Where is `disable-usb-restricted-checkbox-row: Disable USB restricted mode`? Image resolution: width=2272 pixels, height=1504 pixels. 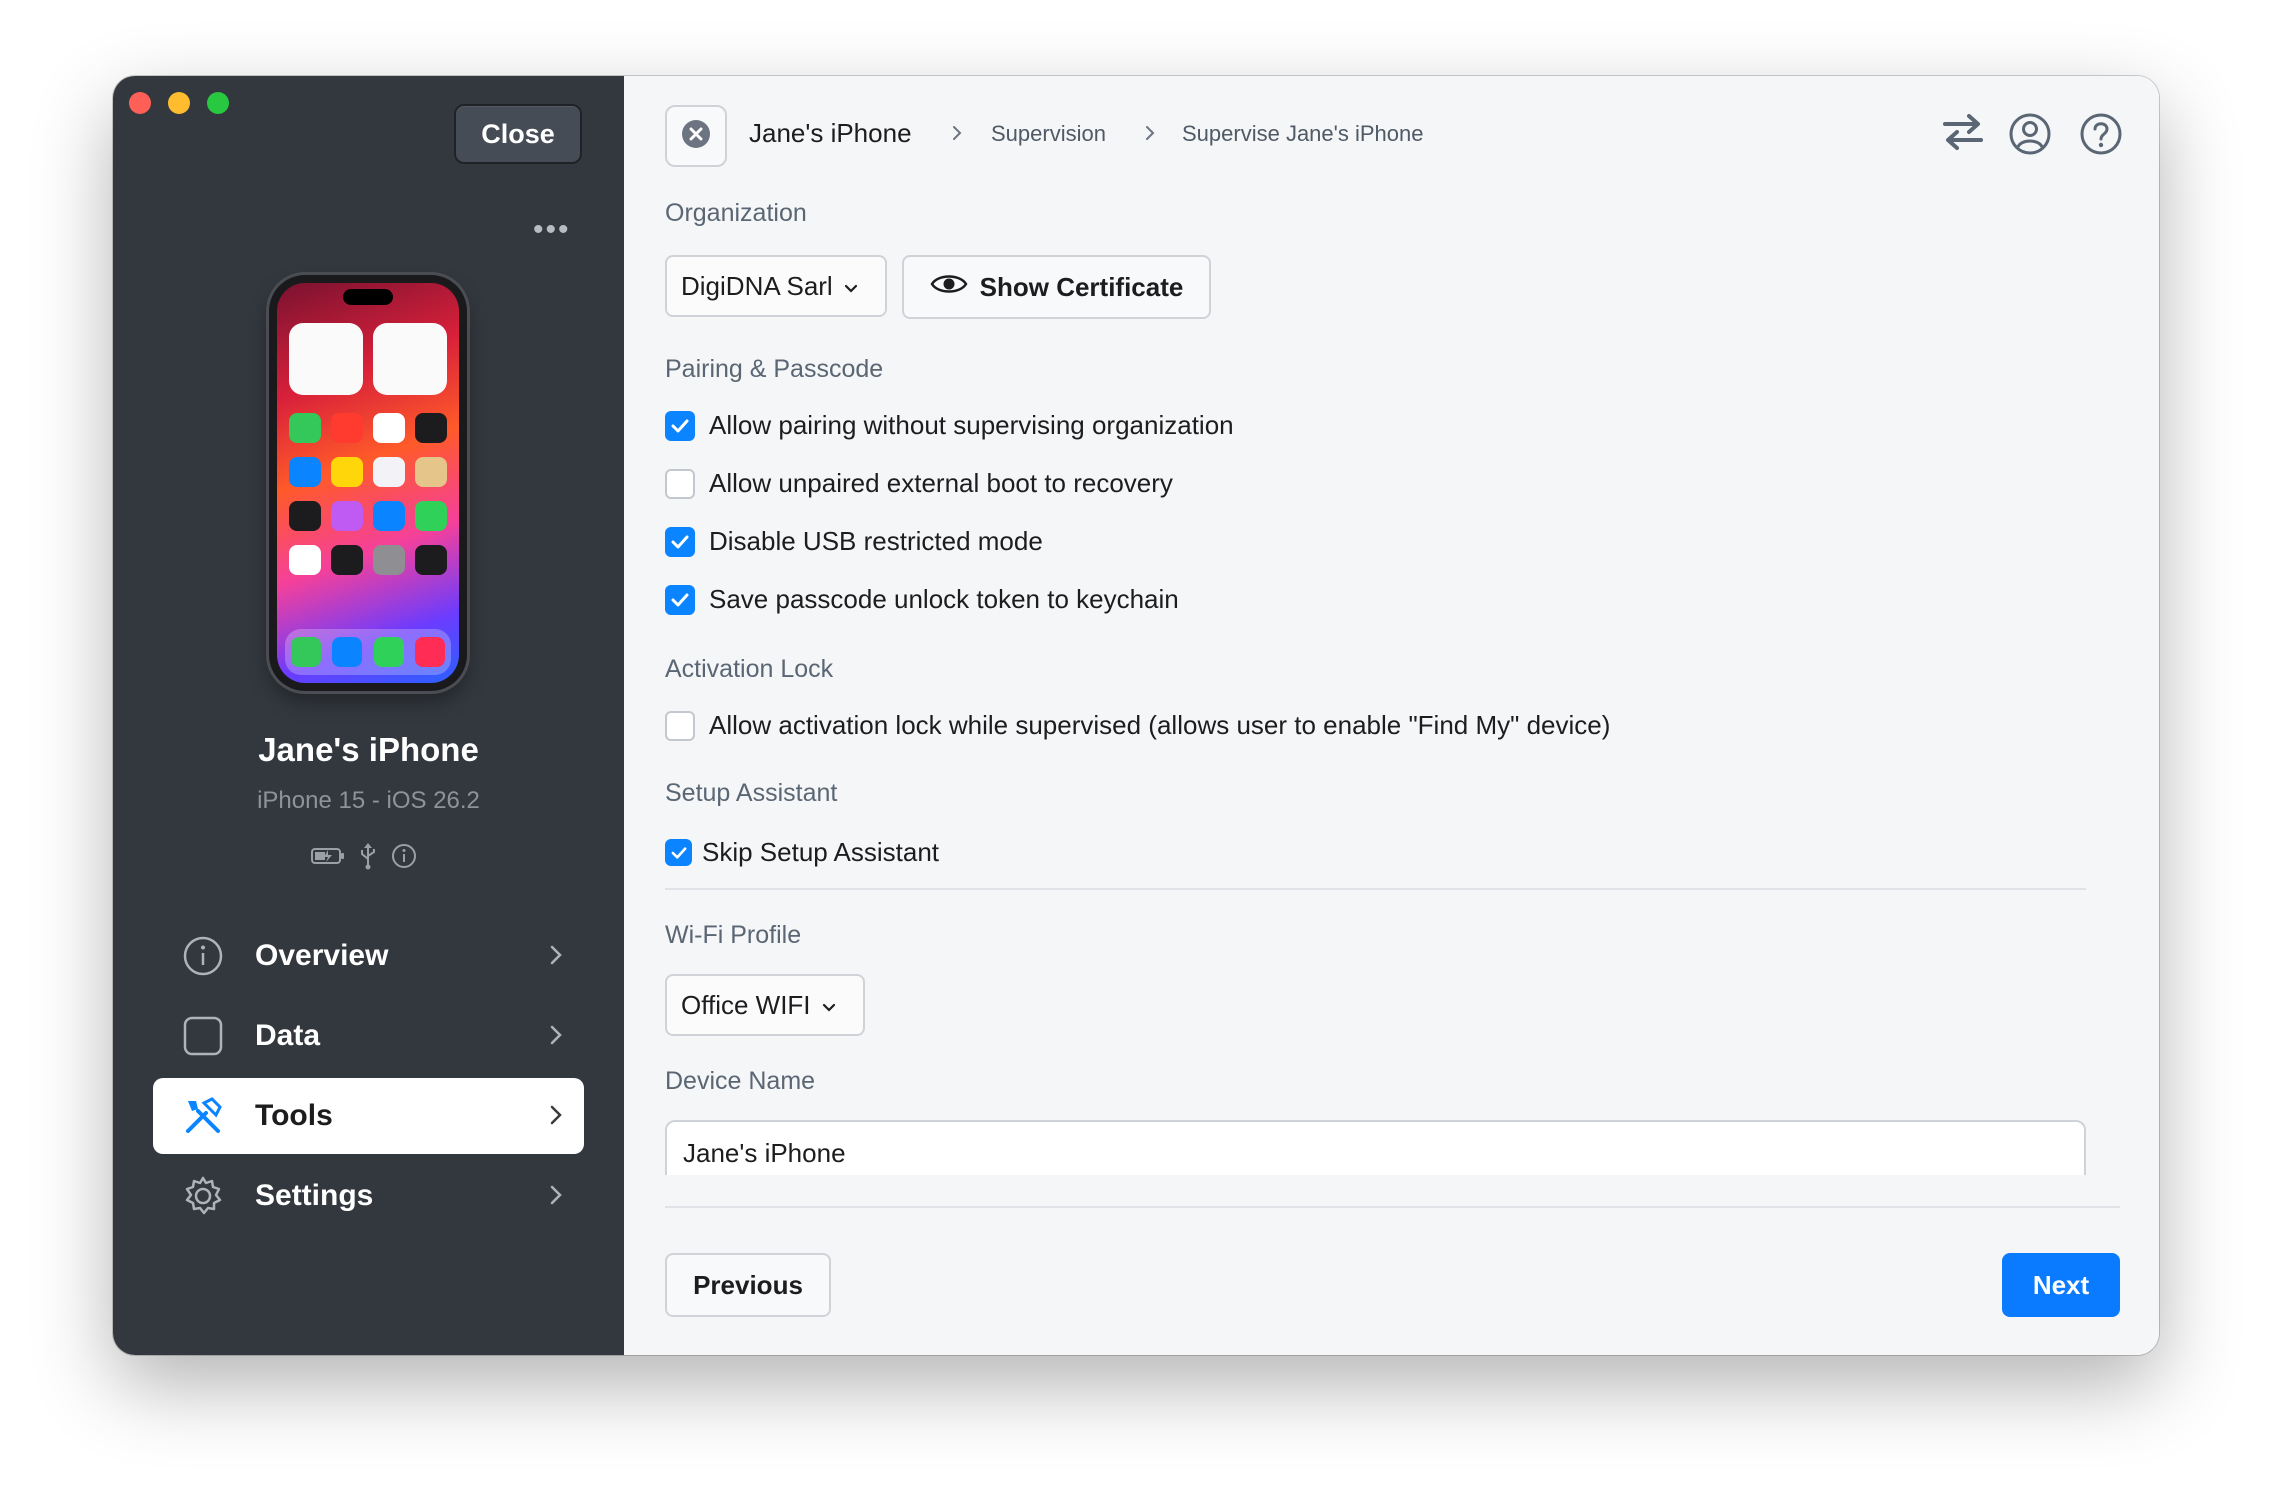
disable-usb-restricted-checkbox-row: Disable USB restricted mode is located at coordinates (854, 541).